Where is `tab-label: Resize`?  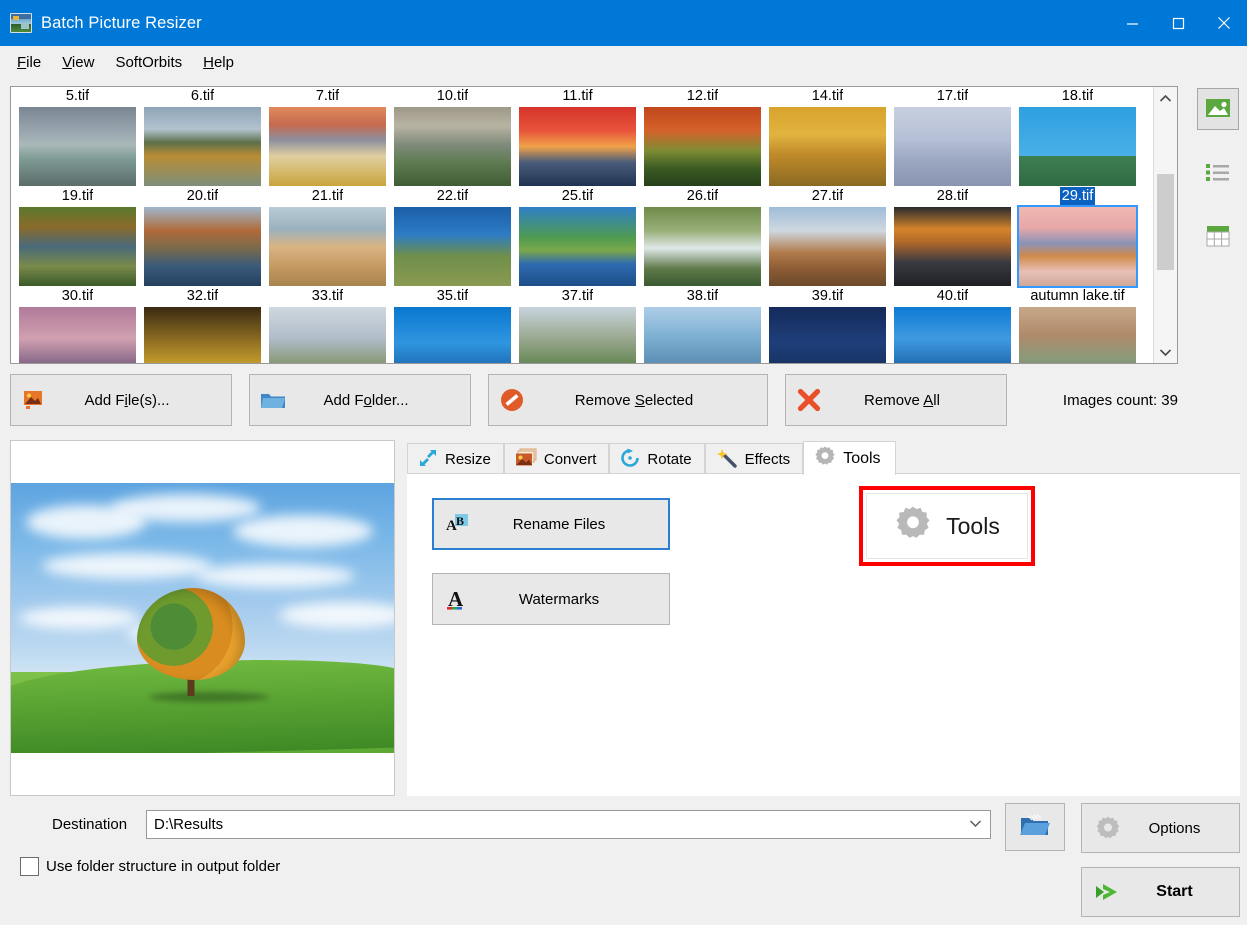
tab-label: Resize is located at coordinates (468, 459).